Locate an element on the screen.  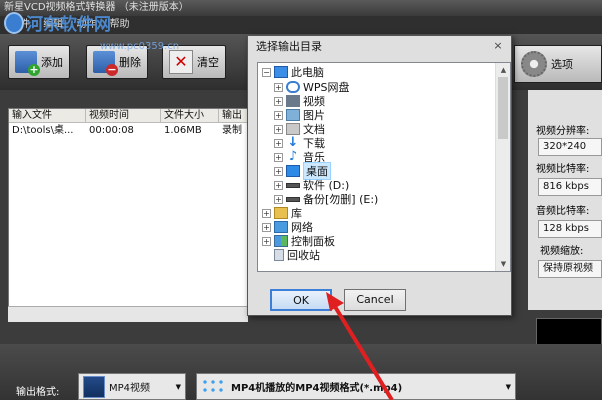
table-cell: 1.06MB is located at coordinates (190, 131).